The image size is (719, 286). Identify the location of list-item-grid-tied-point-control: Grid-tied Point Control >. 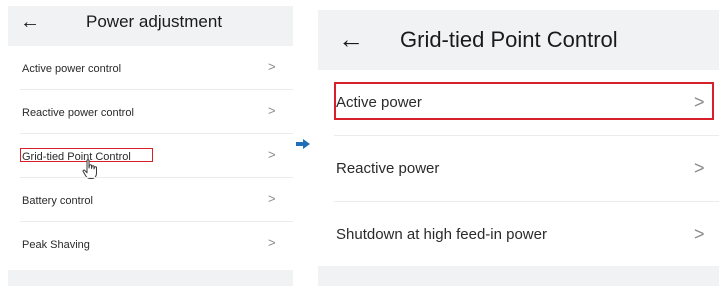
(150, 156).